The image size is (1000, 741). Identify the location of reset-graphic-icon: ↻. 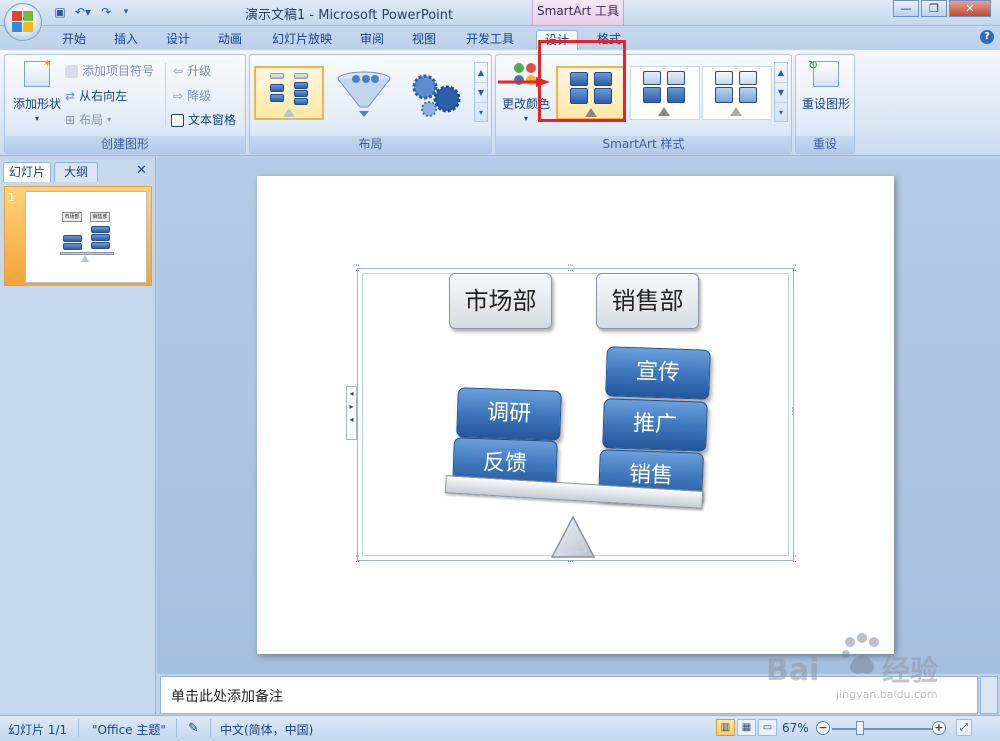
(823, 72).